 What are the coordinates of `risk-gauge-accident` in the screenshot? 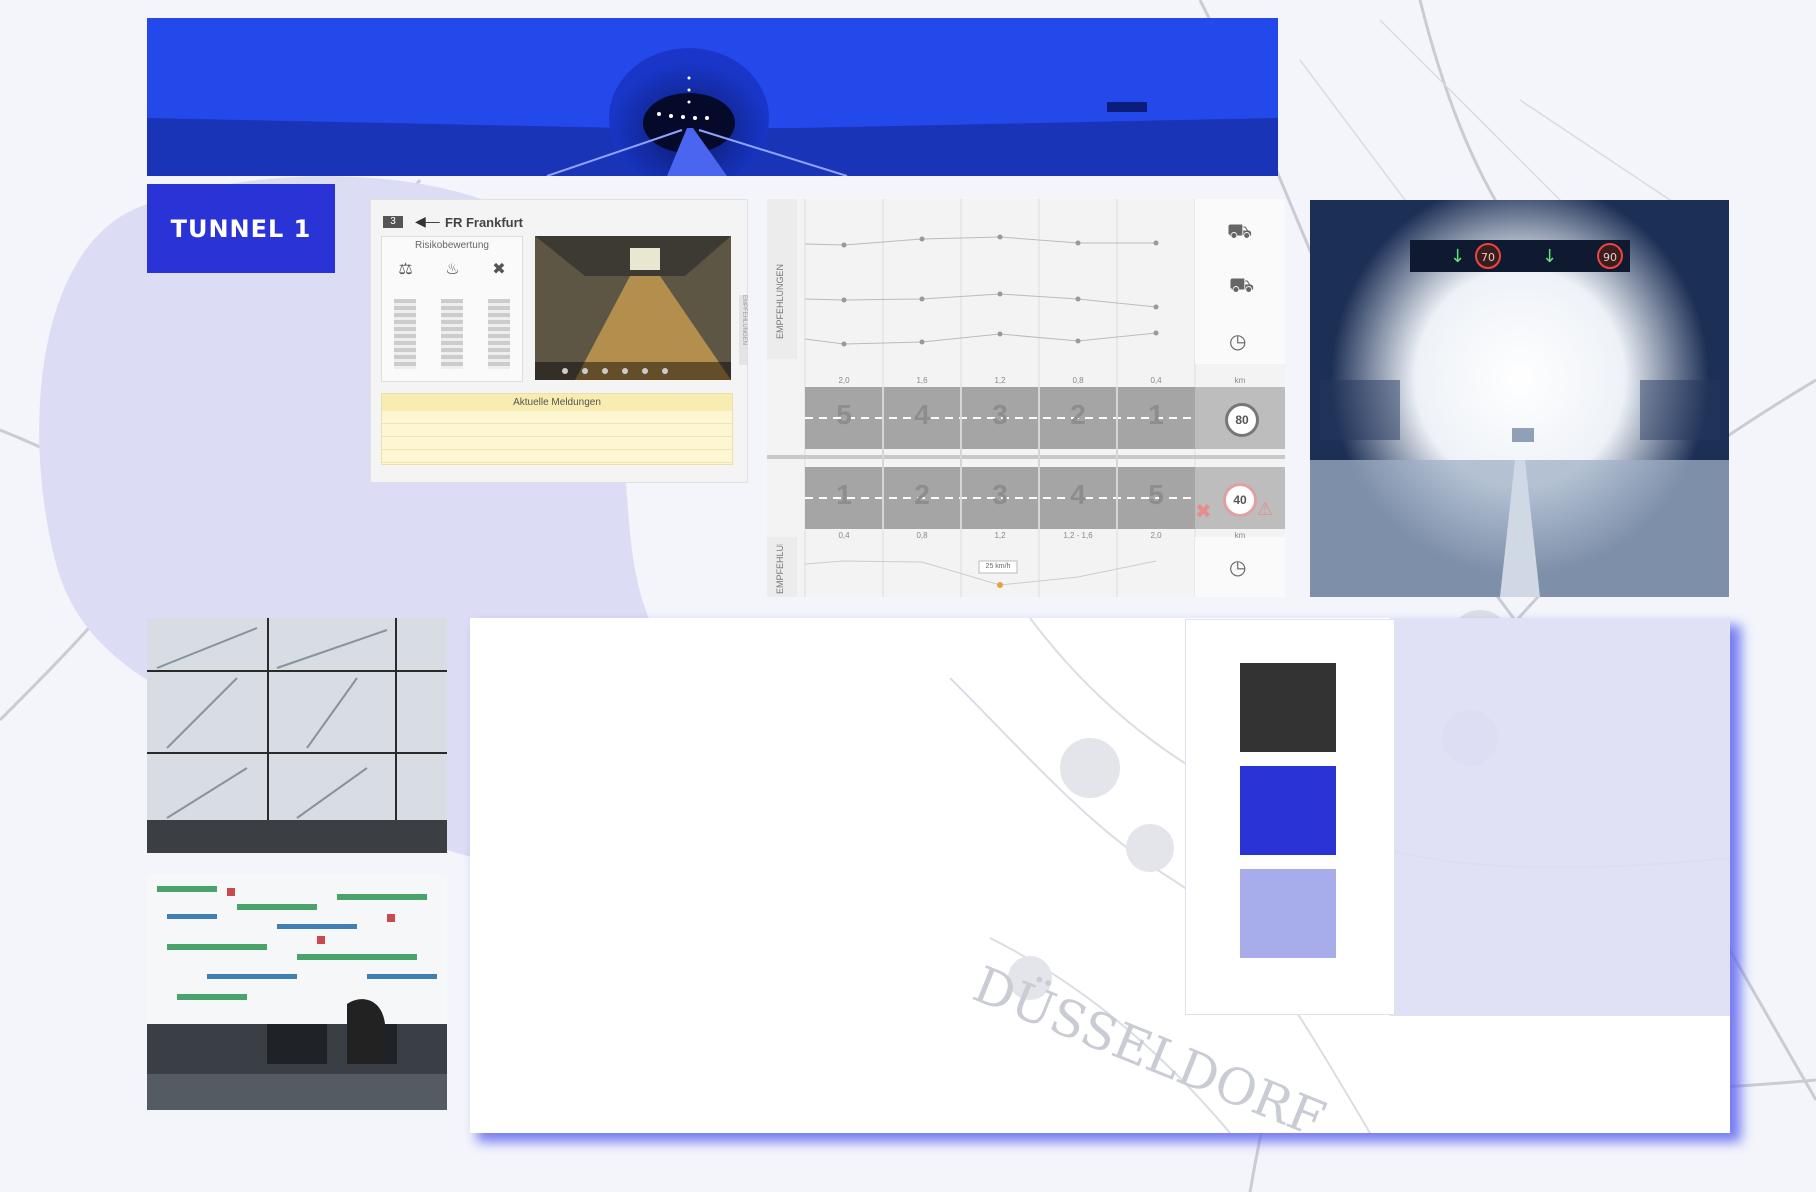 It's located at (405, 334).